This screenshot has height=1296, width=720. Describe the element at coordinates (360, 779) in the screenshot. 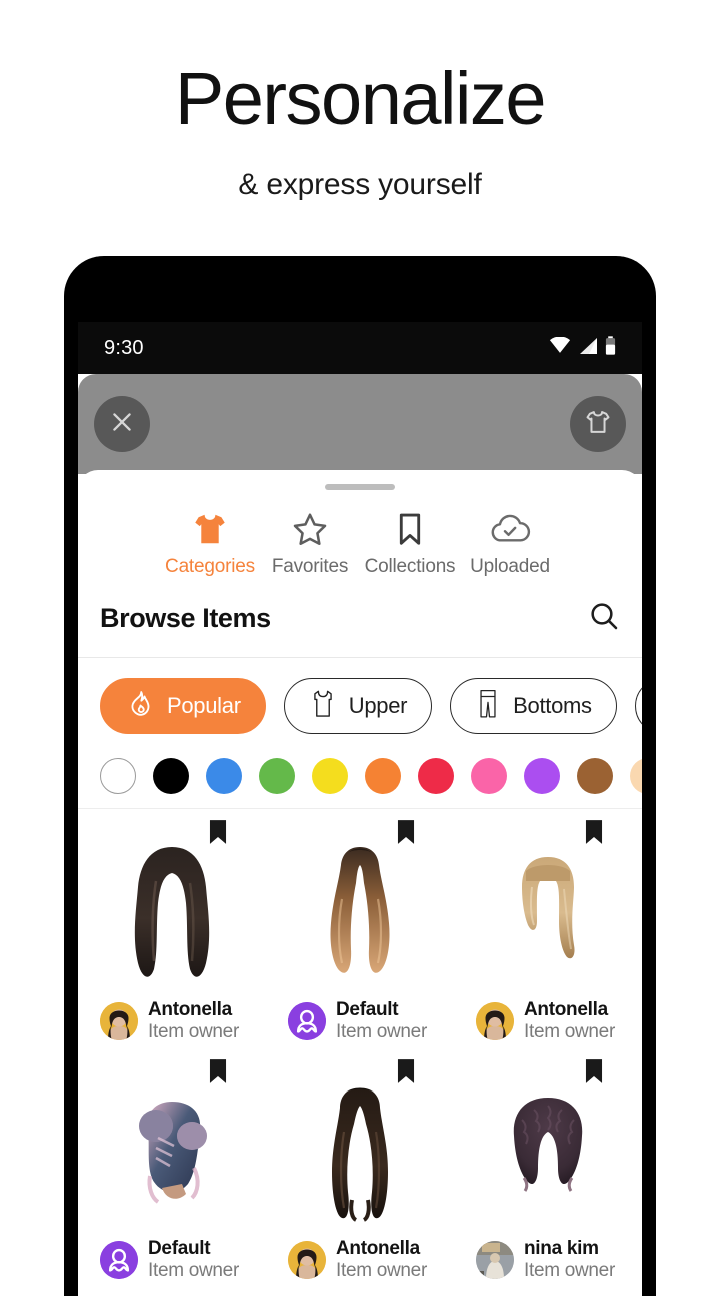

I see `color-swatches` at that location.